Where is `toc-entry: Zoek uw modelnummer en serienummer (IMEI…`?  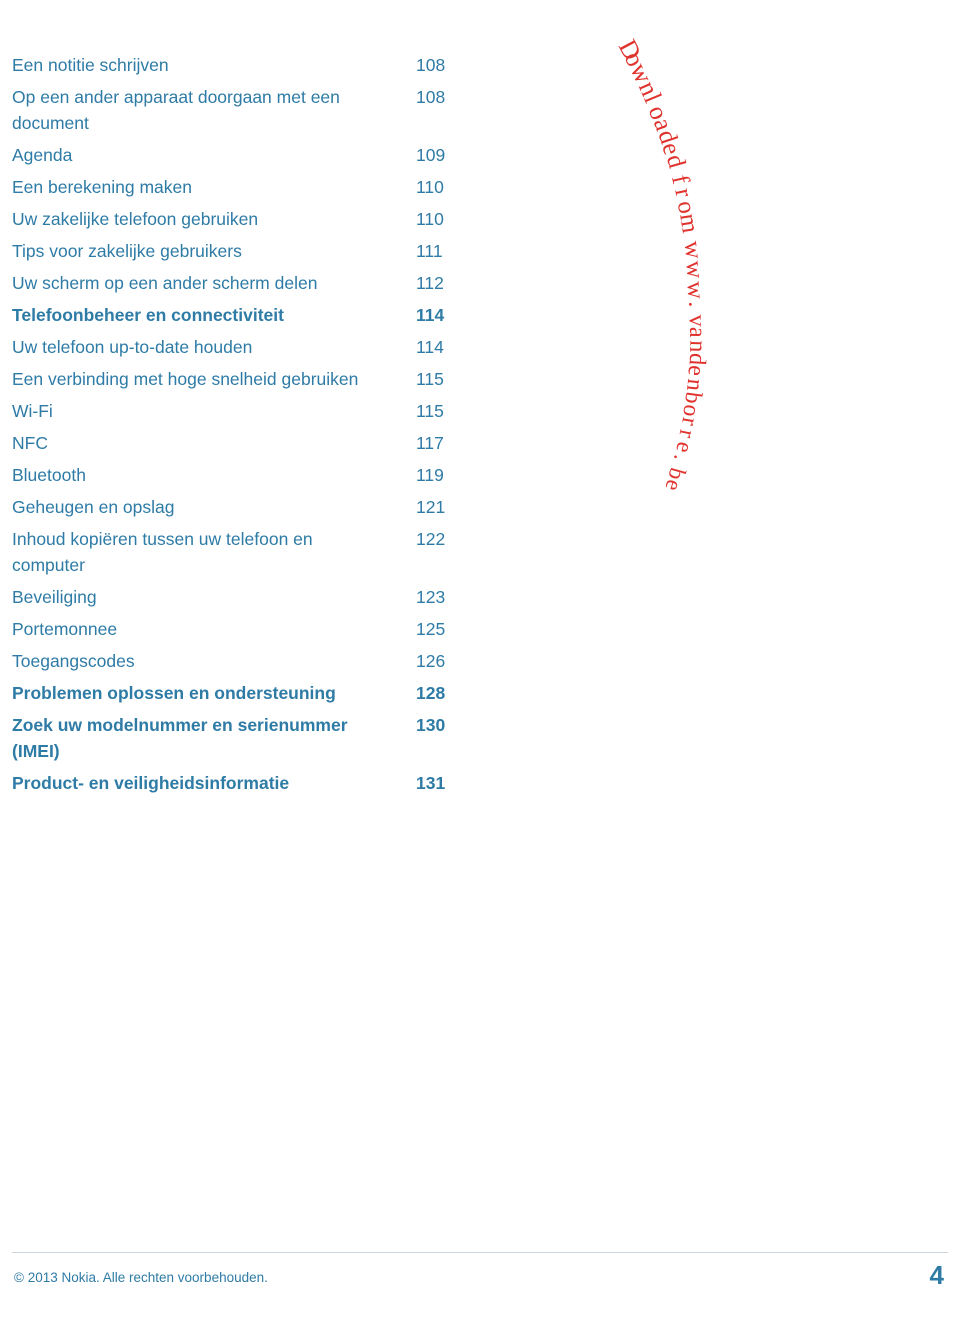
toc-entry: Zoek uw modelnummer en serienummer (IMEI… is located at coordinates (242, 738).